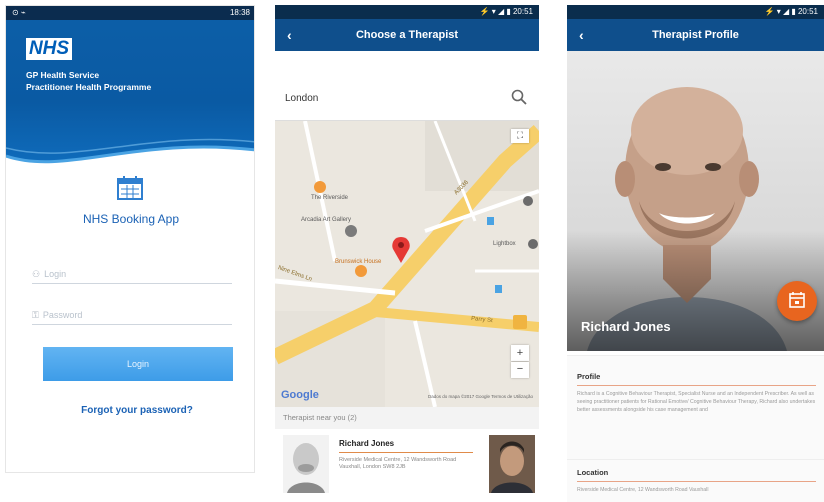  Describe the element at coordinates (132, 315) in the screenshot. I see `password-field: ⚿ Password` at that location.